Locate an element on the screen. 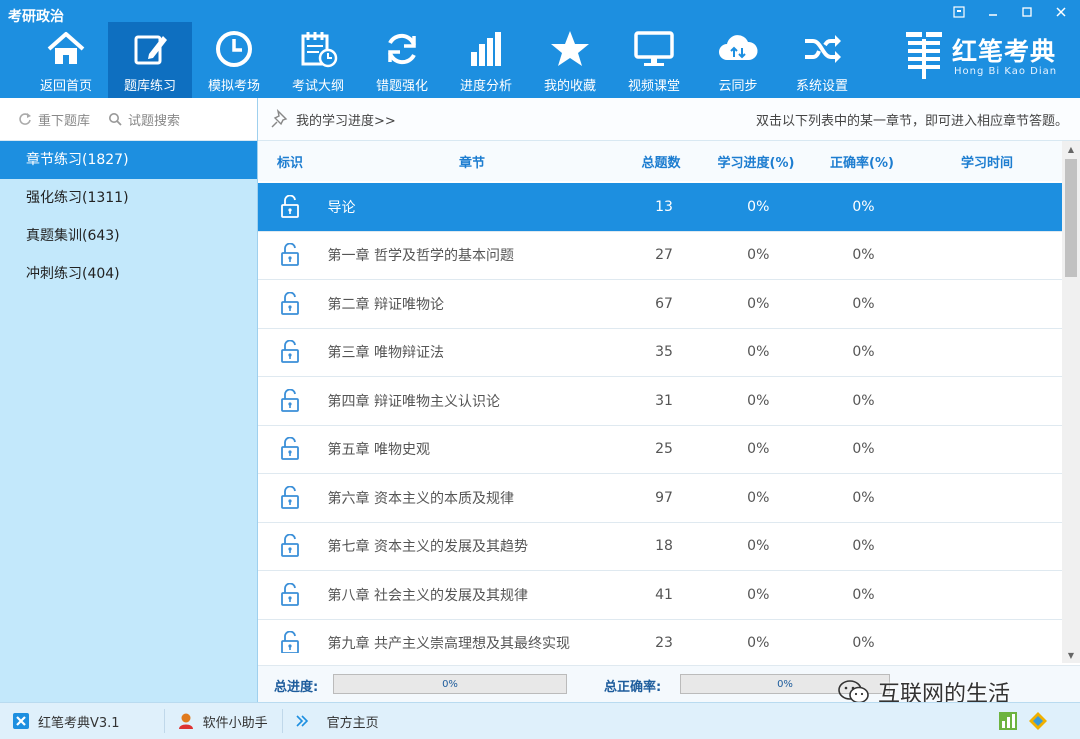  table-row: 导论 13 0% 0% is located at coordinates (660, 207).